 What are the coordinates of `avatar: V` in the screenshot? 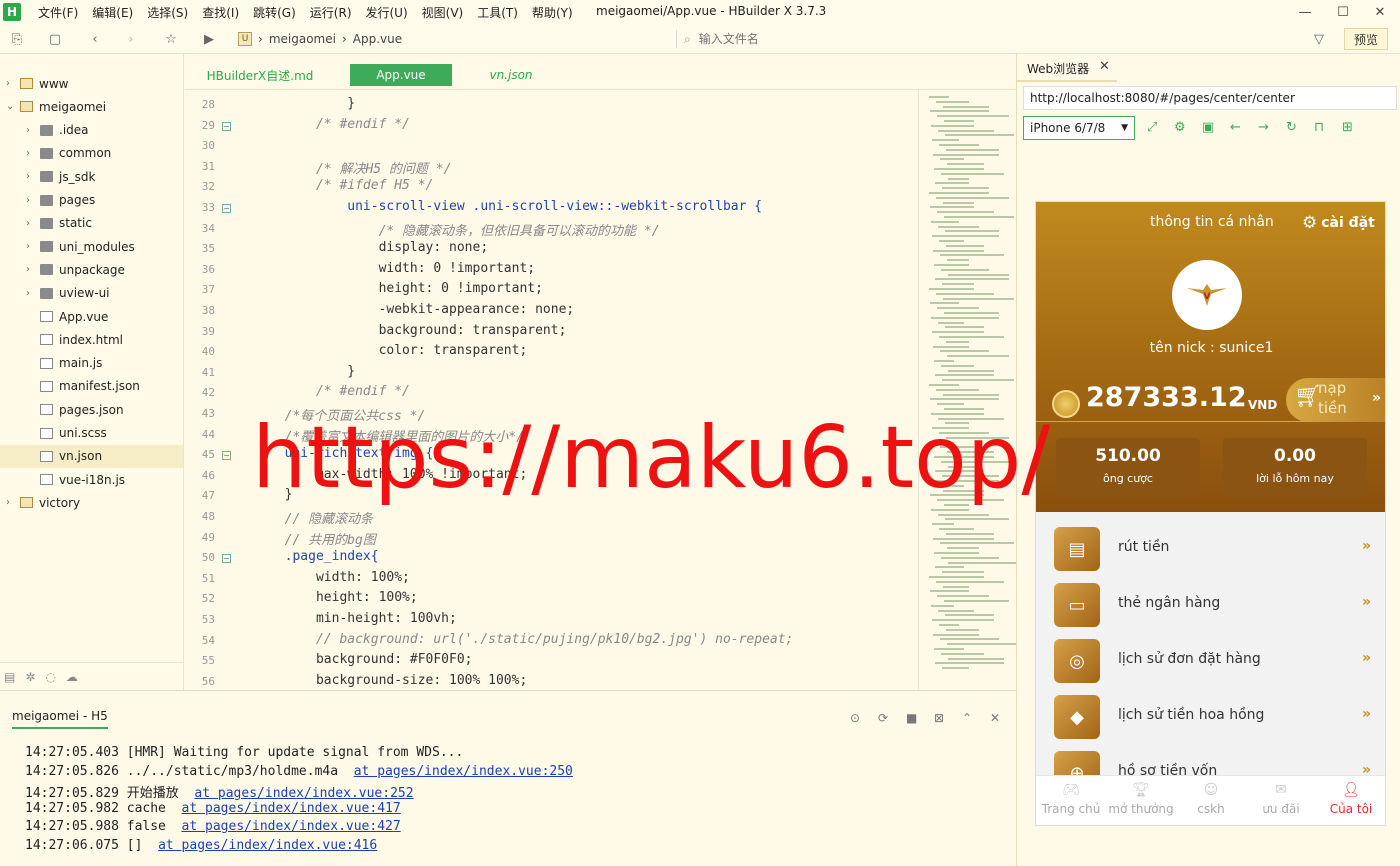 It's located at (1207, 295).